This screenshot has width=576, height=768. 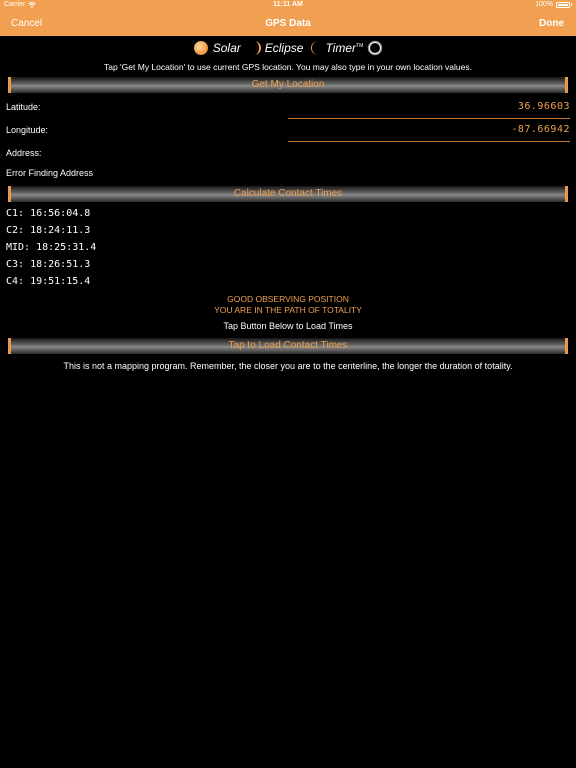 I want to click on navigation-bar: Cancel GPS Data Done, so click(x=288, y=23).